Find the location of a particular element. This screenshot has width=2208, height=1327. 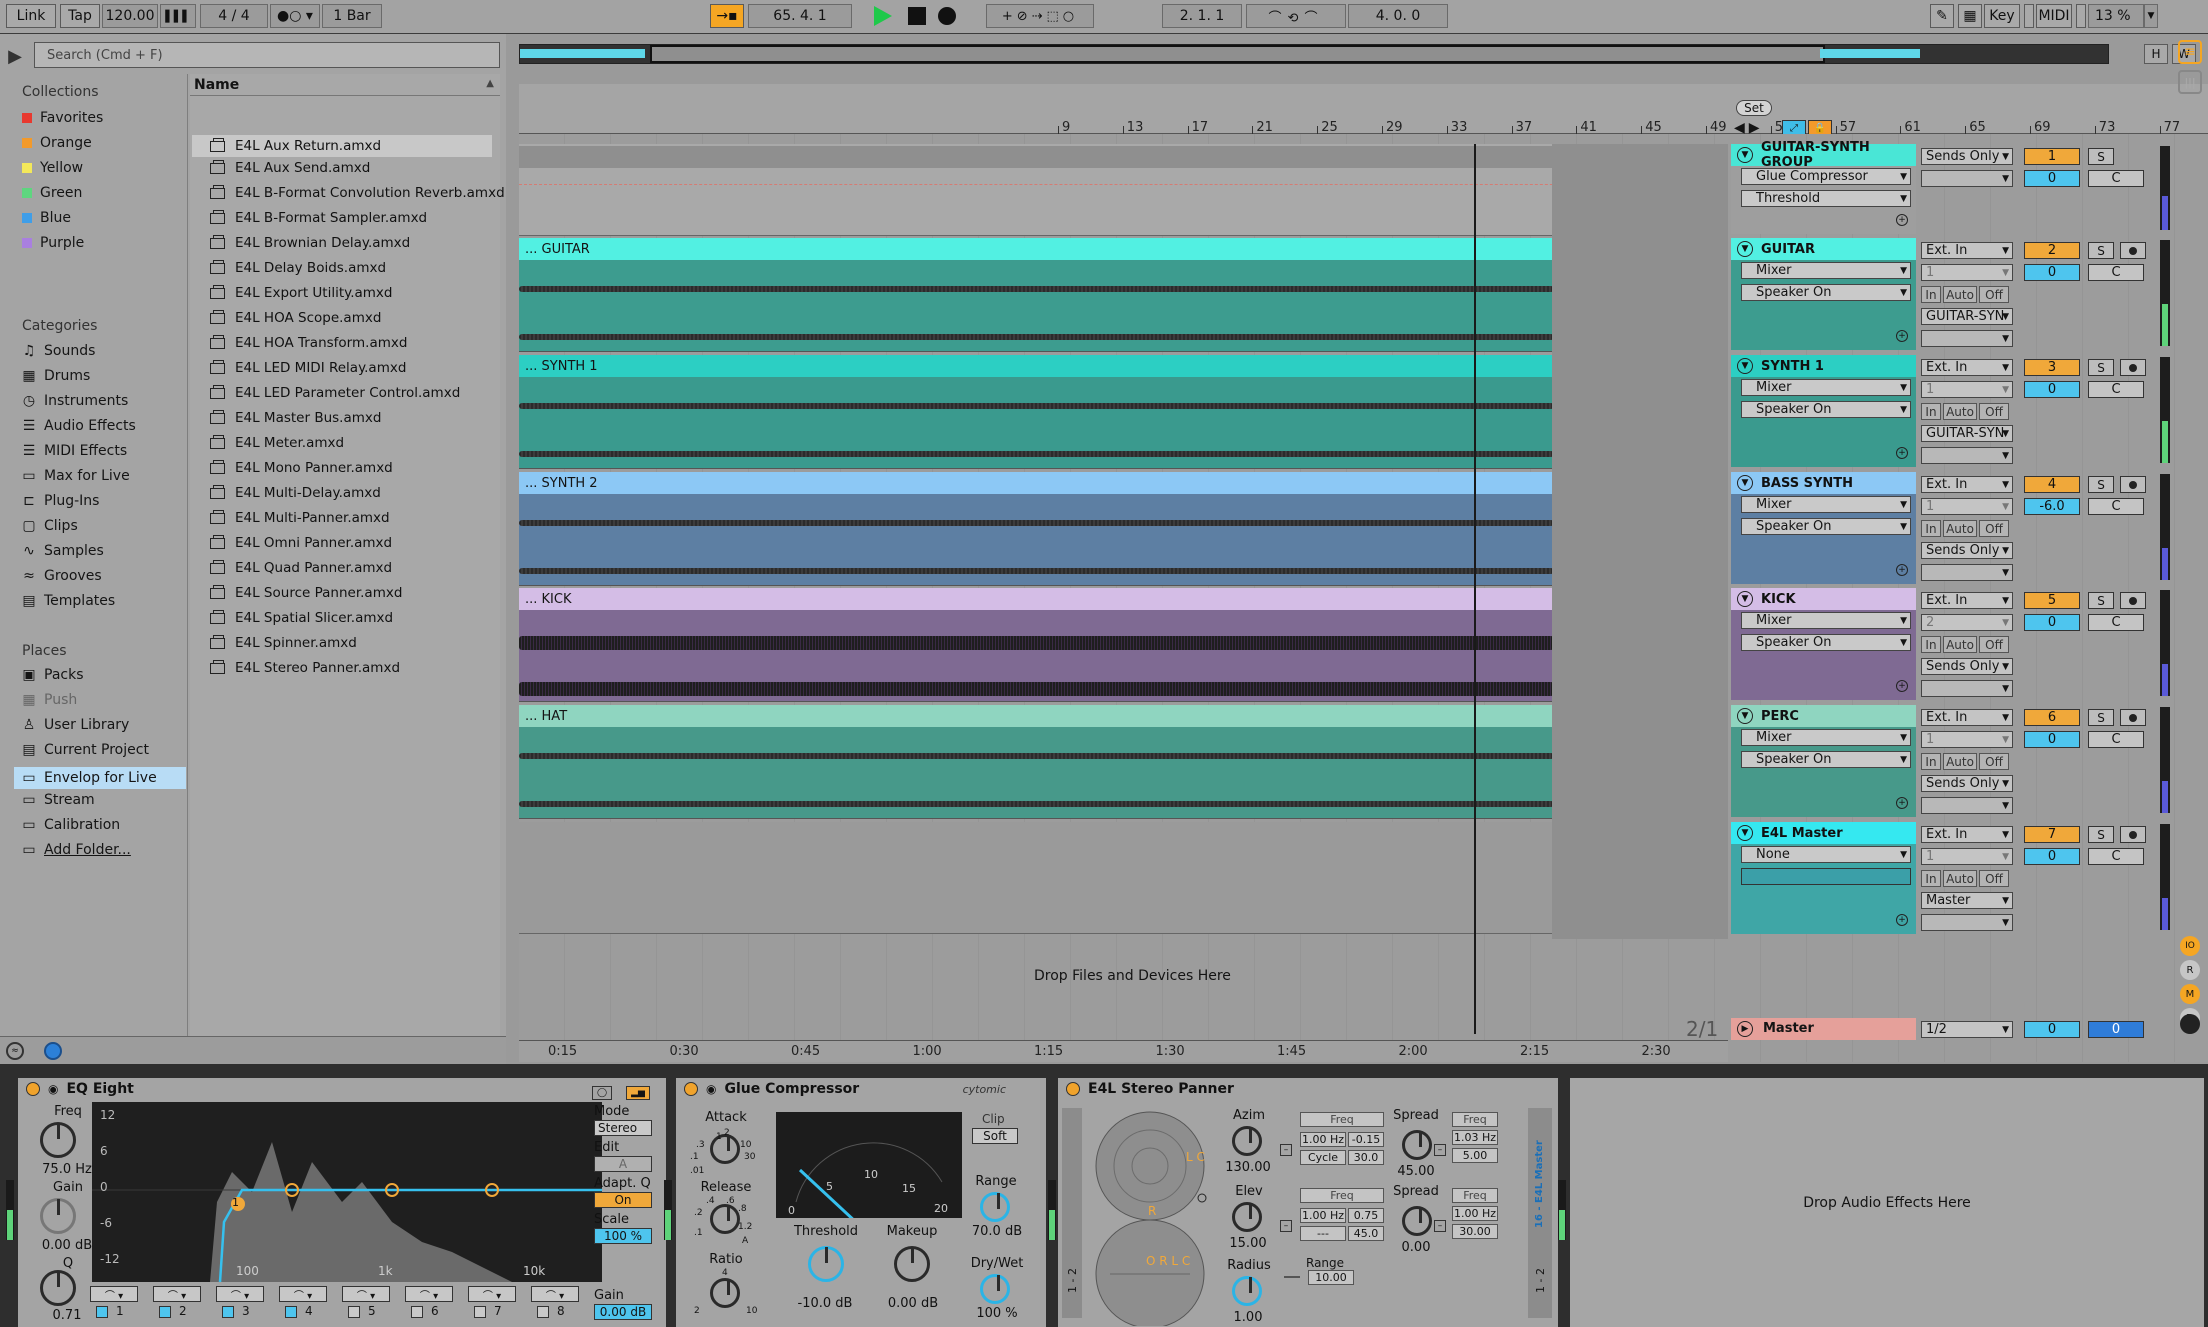

release-knob is located at coordinates (725, 1219).